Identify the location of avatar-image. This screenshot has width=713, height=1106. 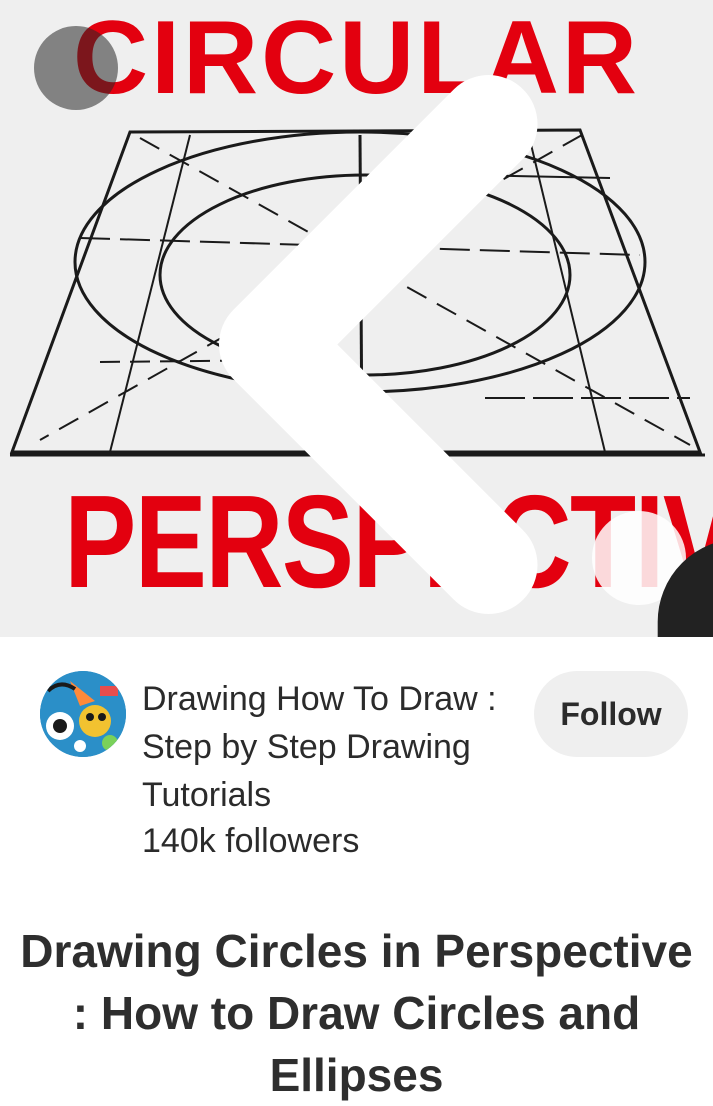
(83, 714).